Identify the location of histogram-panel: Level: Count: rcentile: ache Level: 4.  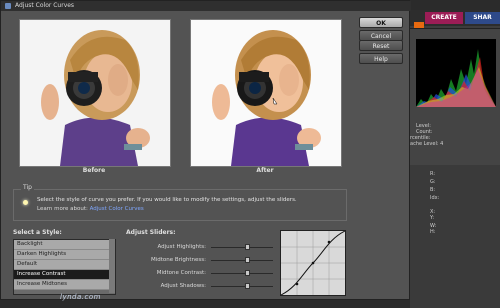
(455, 96).